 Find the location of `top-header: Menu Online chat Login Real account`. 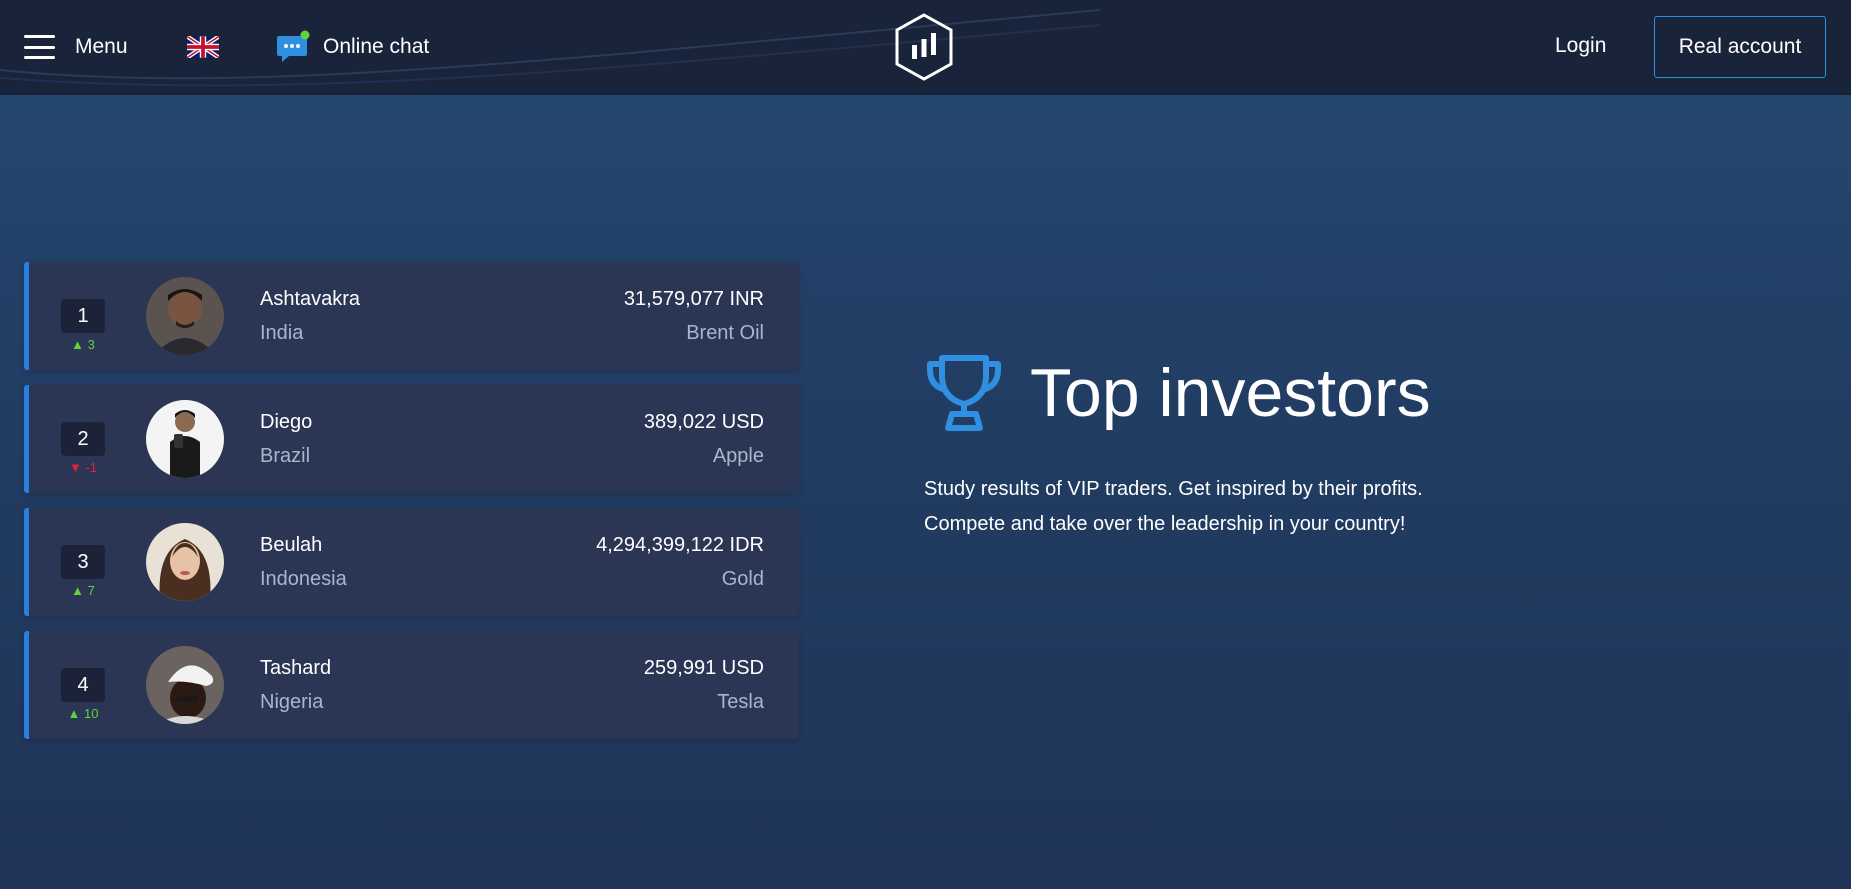

top-header: Menu Online chat Login Real account is located at coordinates (925, 47).